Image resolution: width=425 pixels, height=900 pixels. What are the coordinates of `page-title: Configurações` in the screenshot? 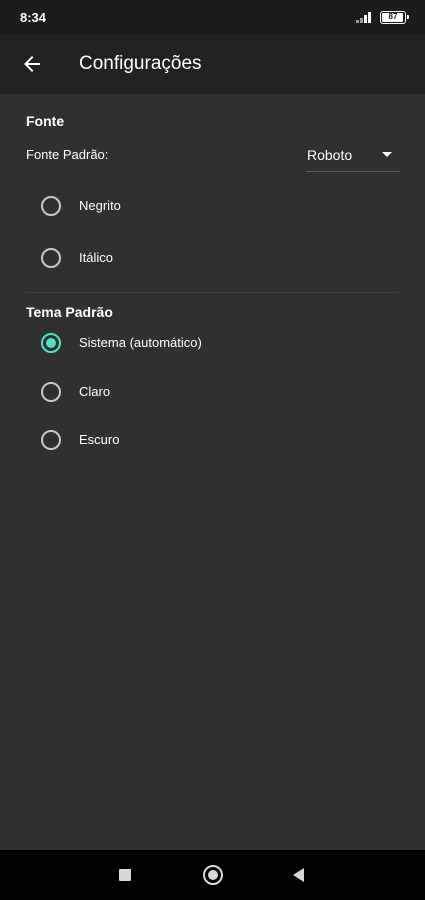 It's located at (140, 63).